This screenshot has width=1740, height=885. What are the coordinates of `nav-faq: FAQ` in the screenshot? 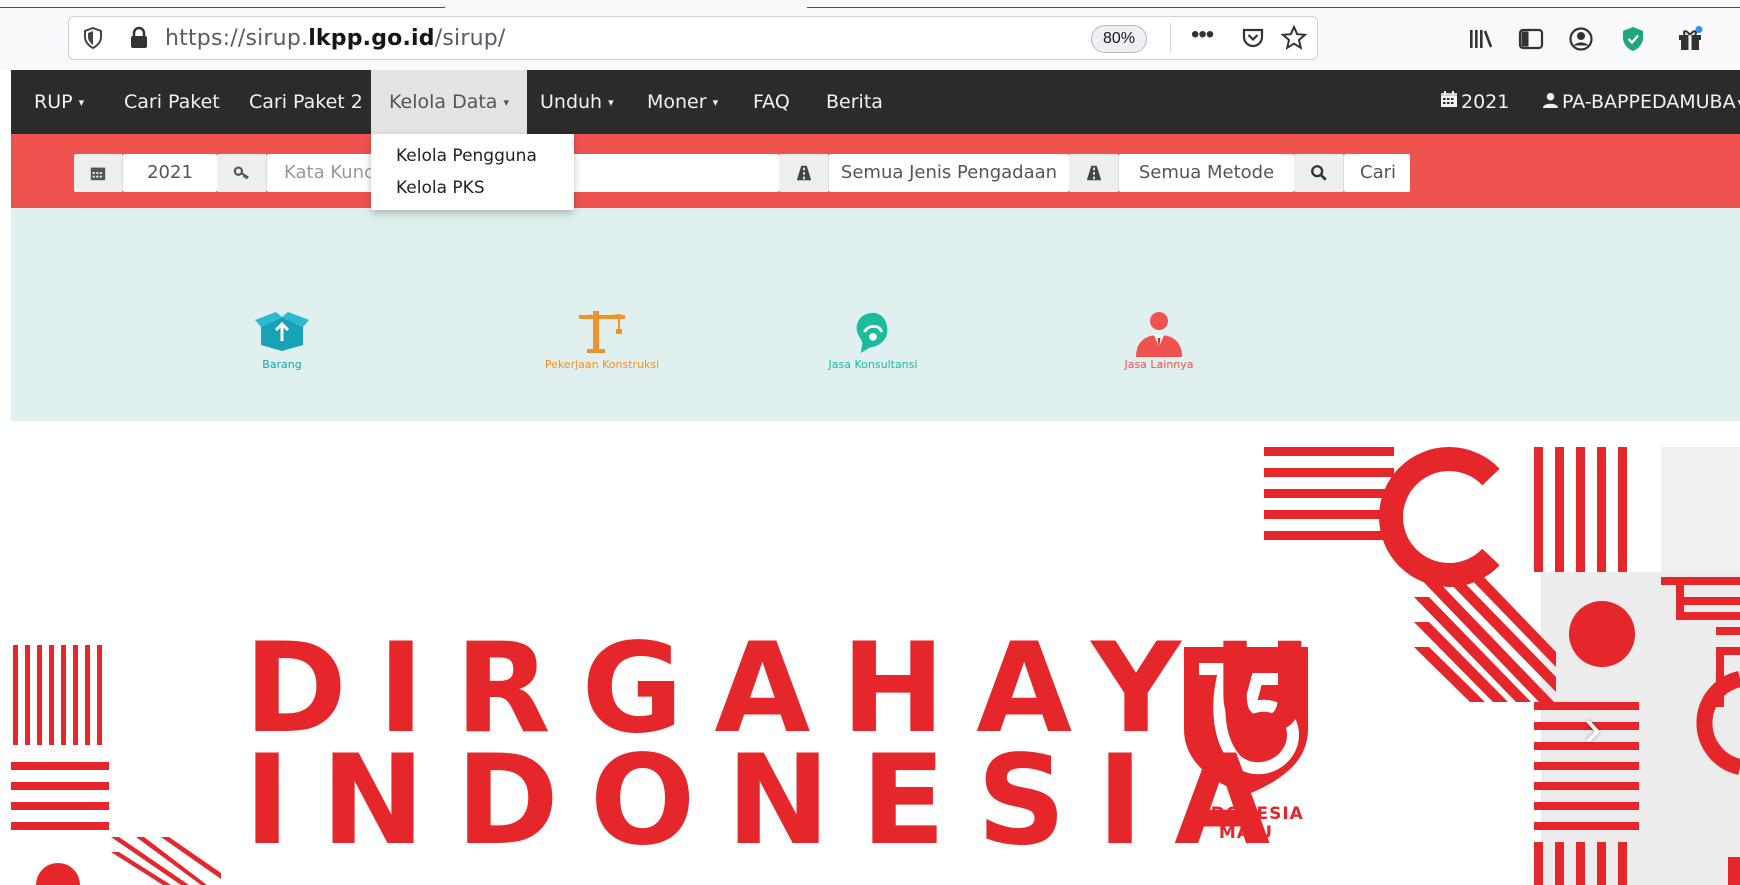 It's located at (771, 102).